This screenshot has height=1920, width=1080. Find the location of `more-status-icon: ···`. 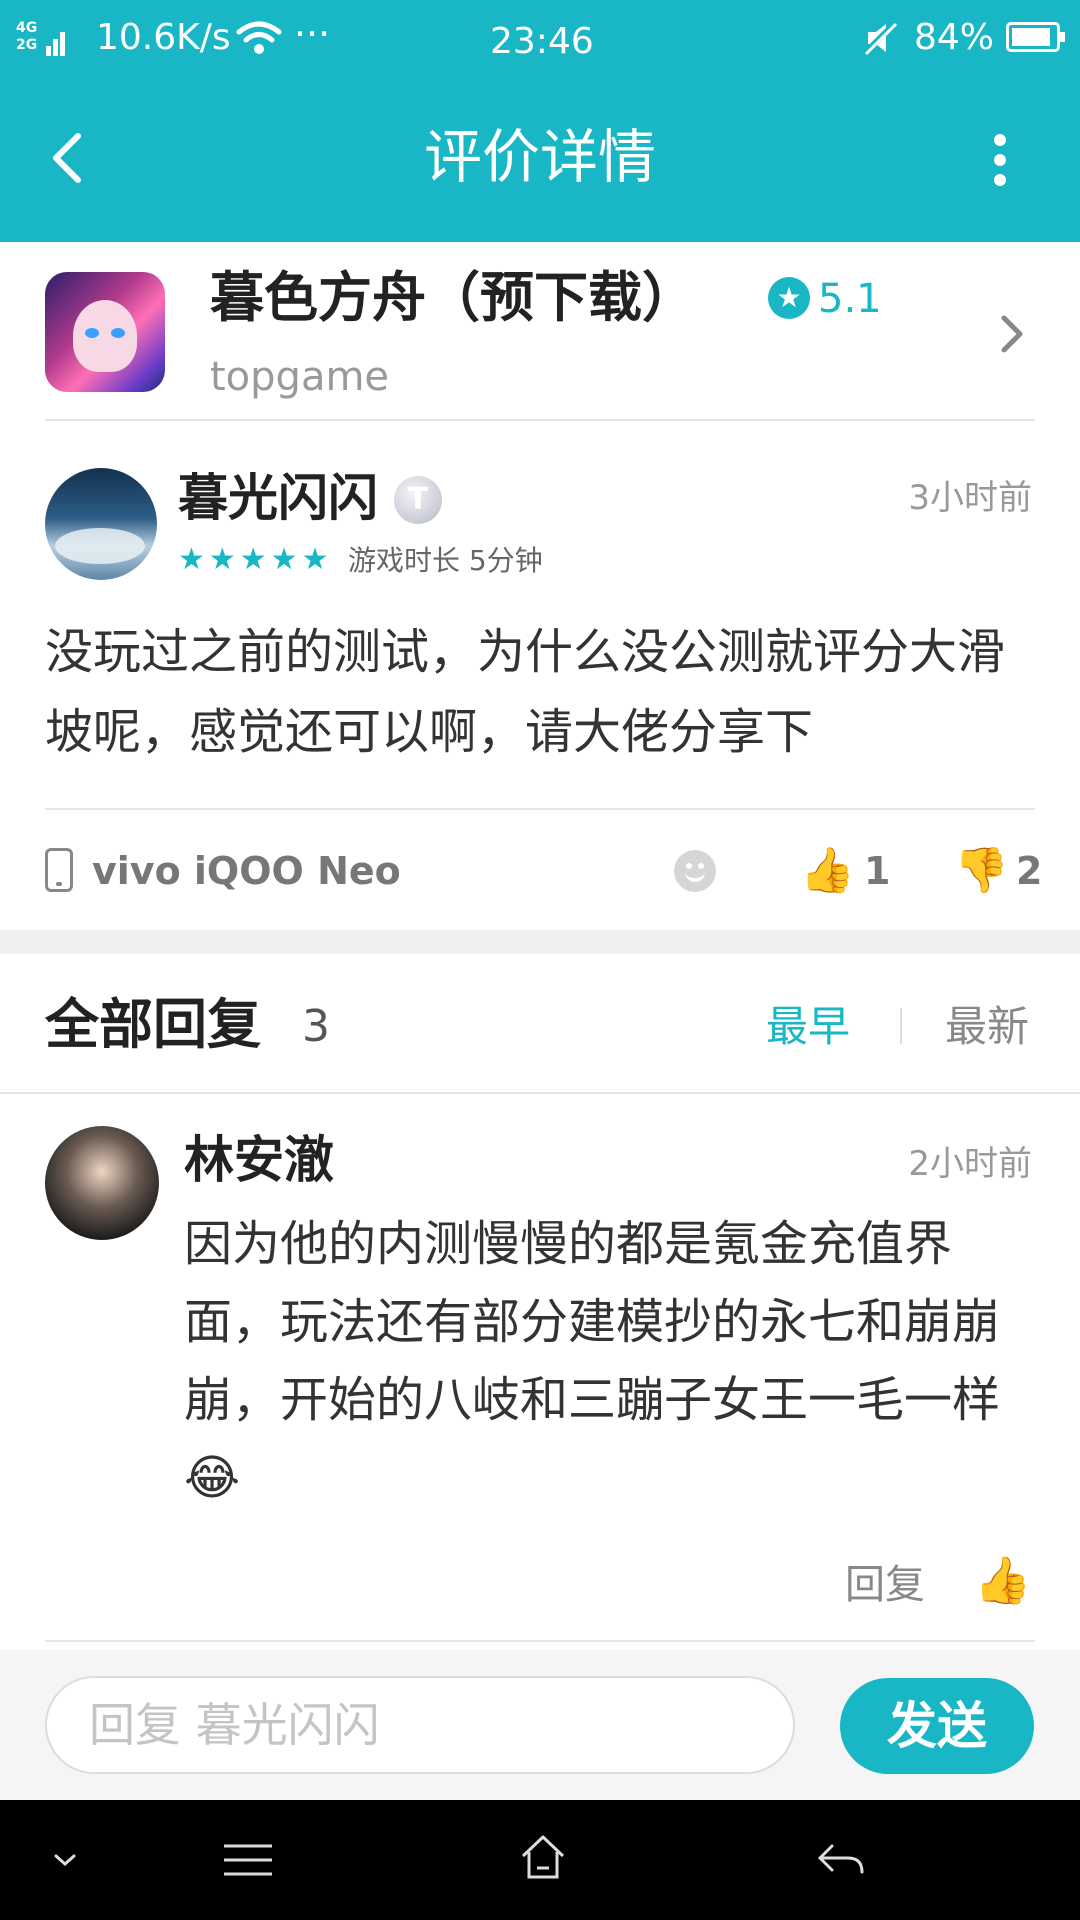

more-status-icon: ··· is located at coordinates (312, 34).